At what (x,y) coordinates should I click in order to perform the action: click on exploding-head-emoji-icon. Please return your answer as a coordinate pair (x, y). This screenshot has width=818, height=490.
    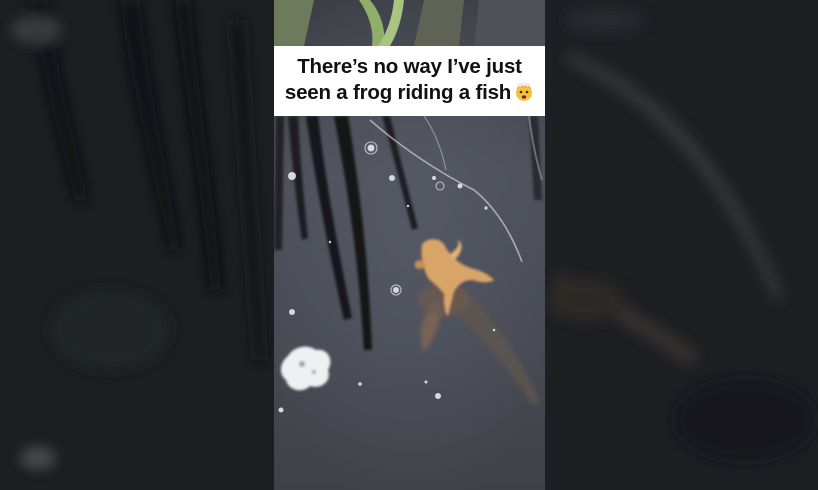
    Looking at the image, I should click on (524, 95).